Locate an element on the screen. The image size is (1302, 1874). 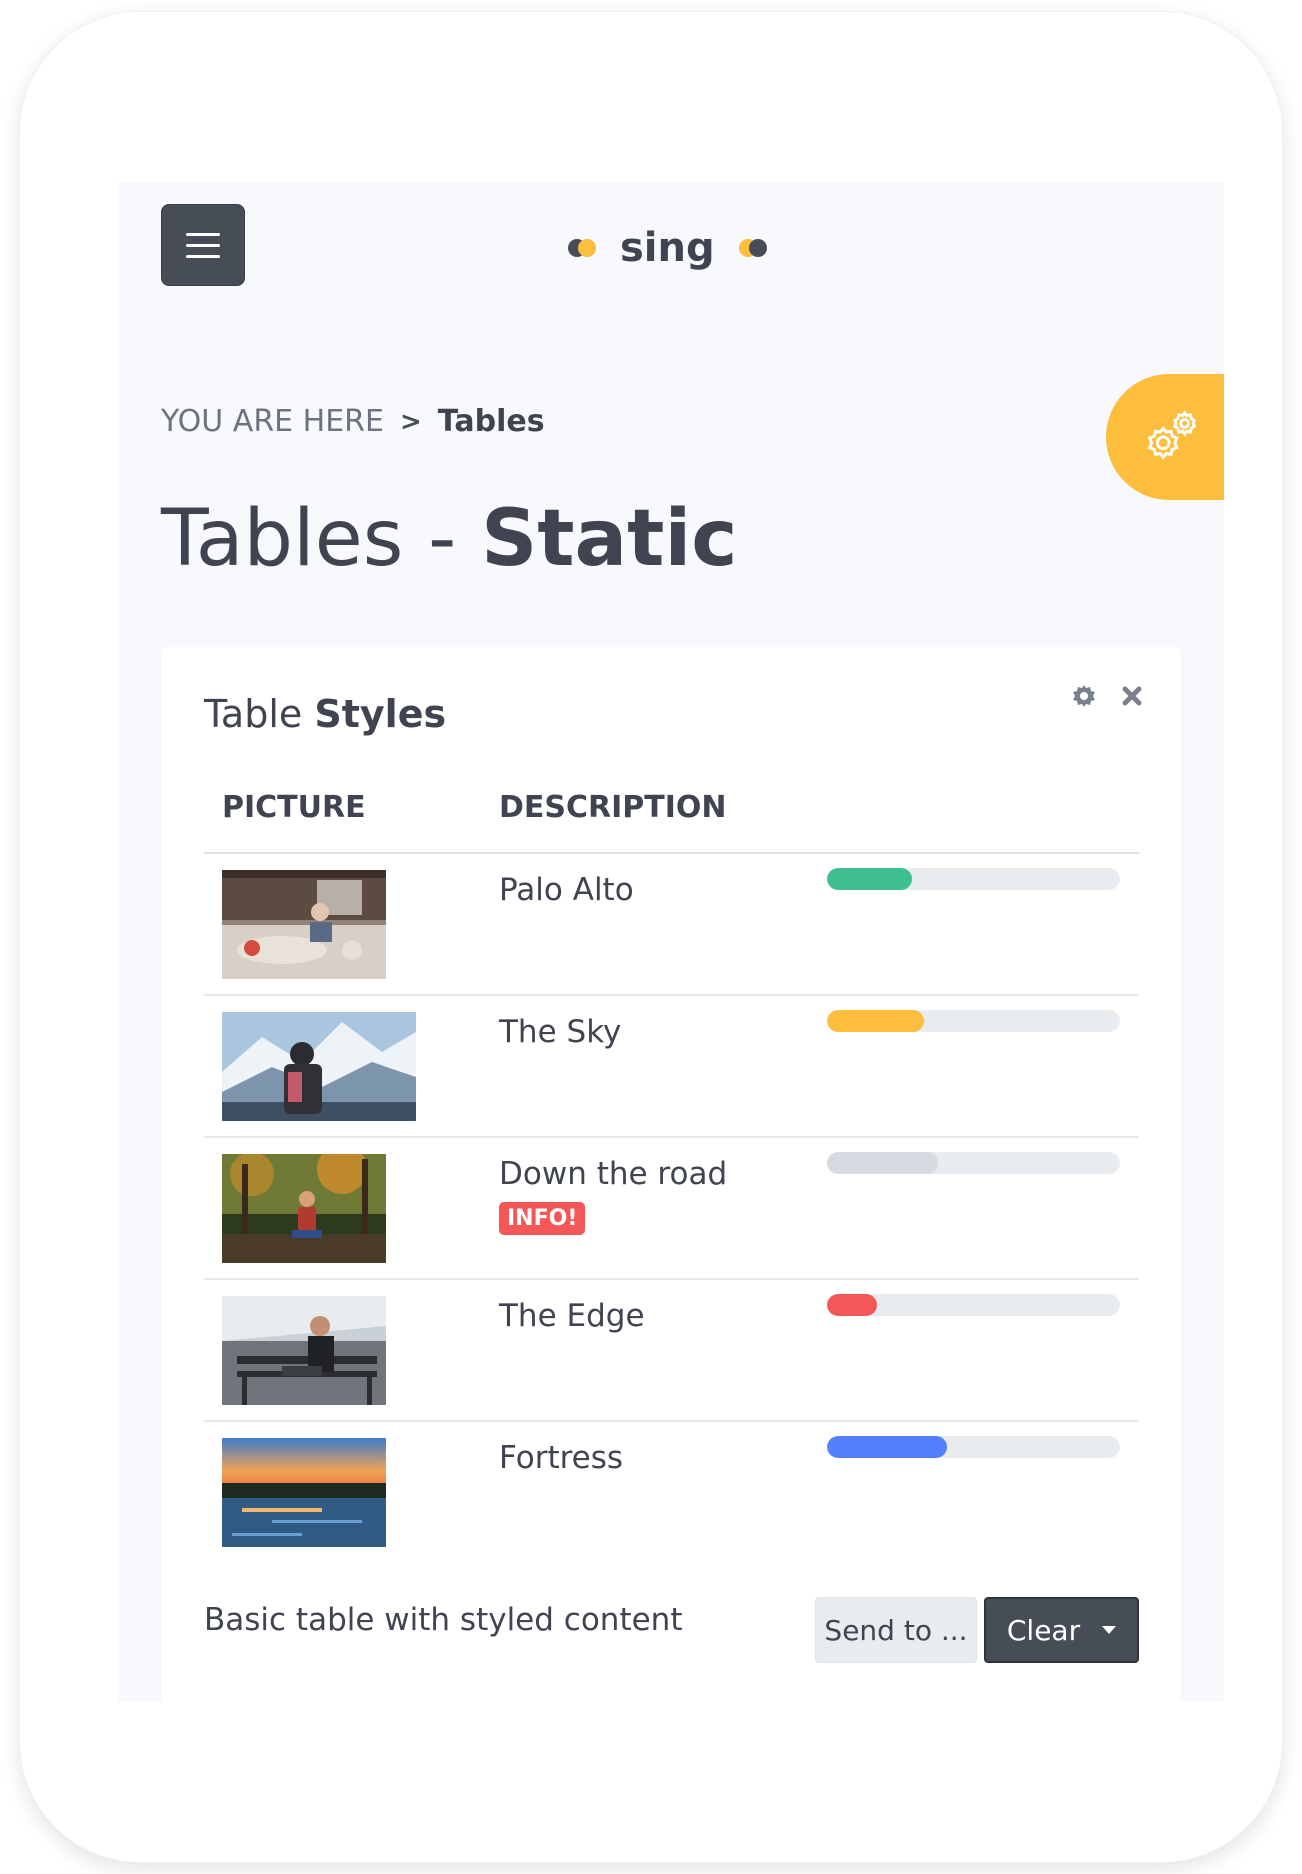
river-sunset-photo-image is located at coordinates (304, 1492).